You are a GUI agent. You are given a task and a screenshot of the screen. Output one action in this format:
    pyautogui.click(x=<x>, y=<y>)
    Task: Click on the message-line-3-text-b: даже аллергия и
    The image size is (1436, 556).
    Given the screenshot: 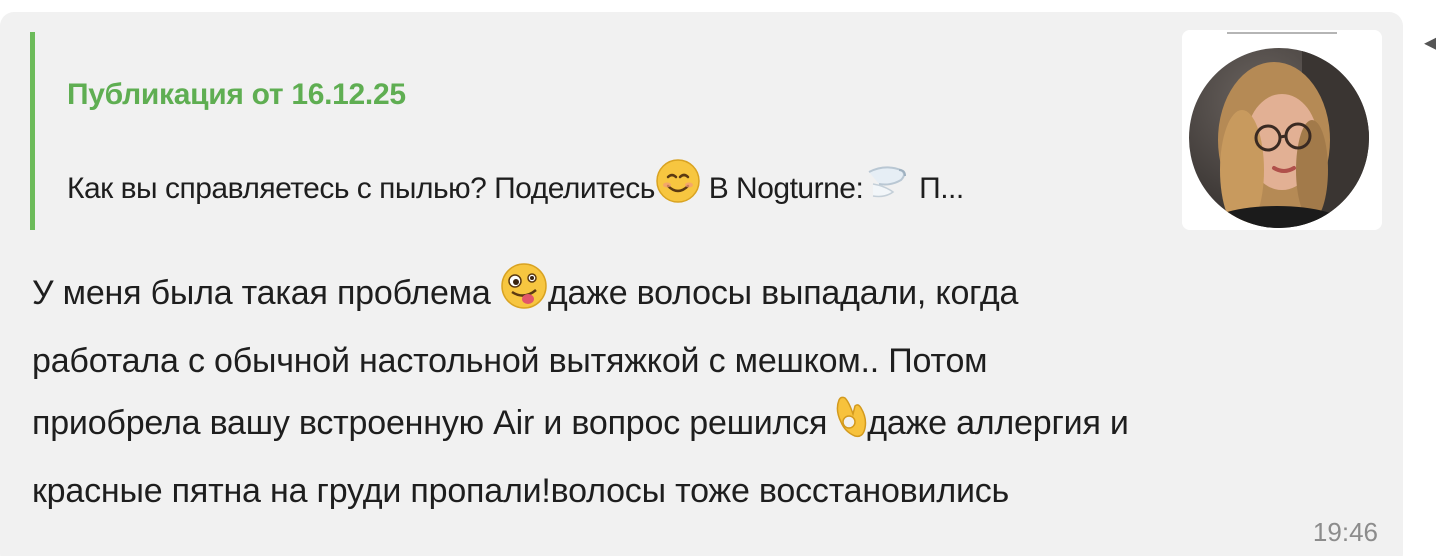 What is the action you would take?
    pyautogui.click(x=998, y=423)
    